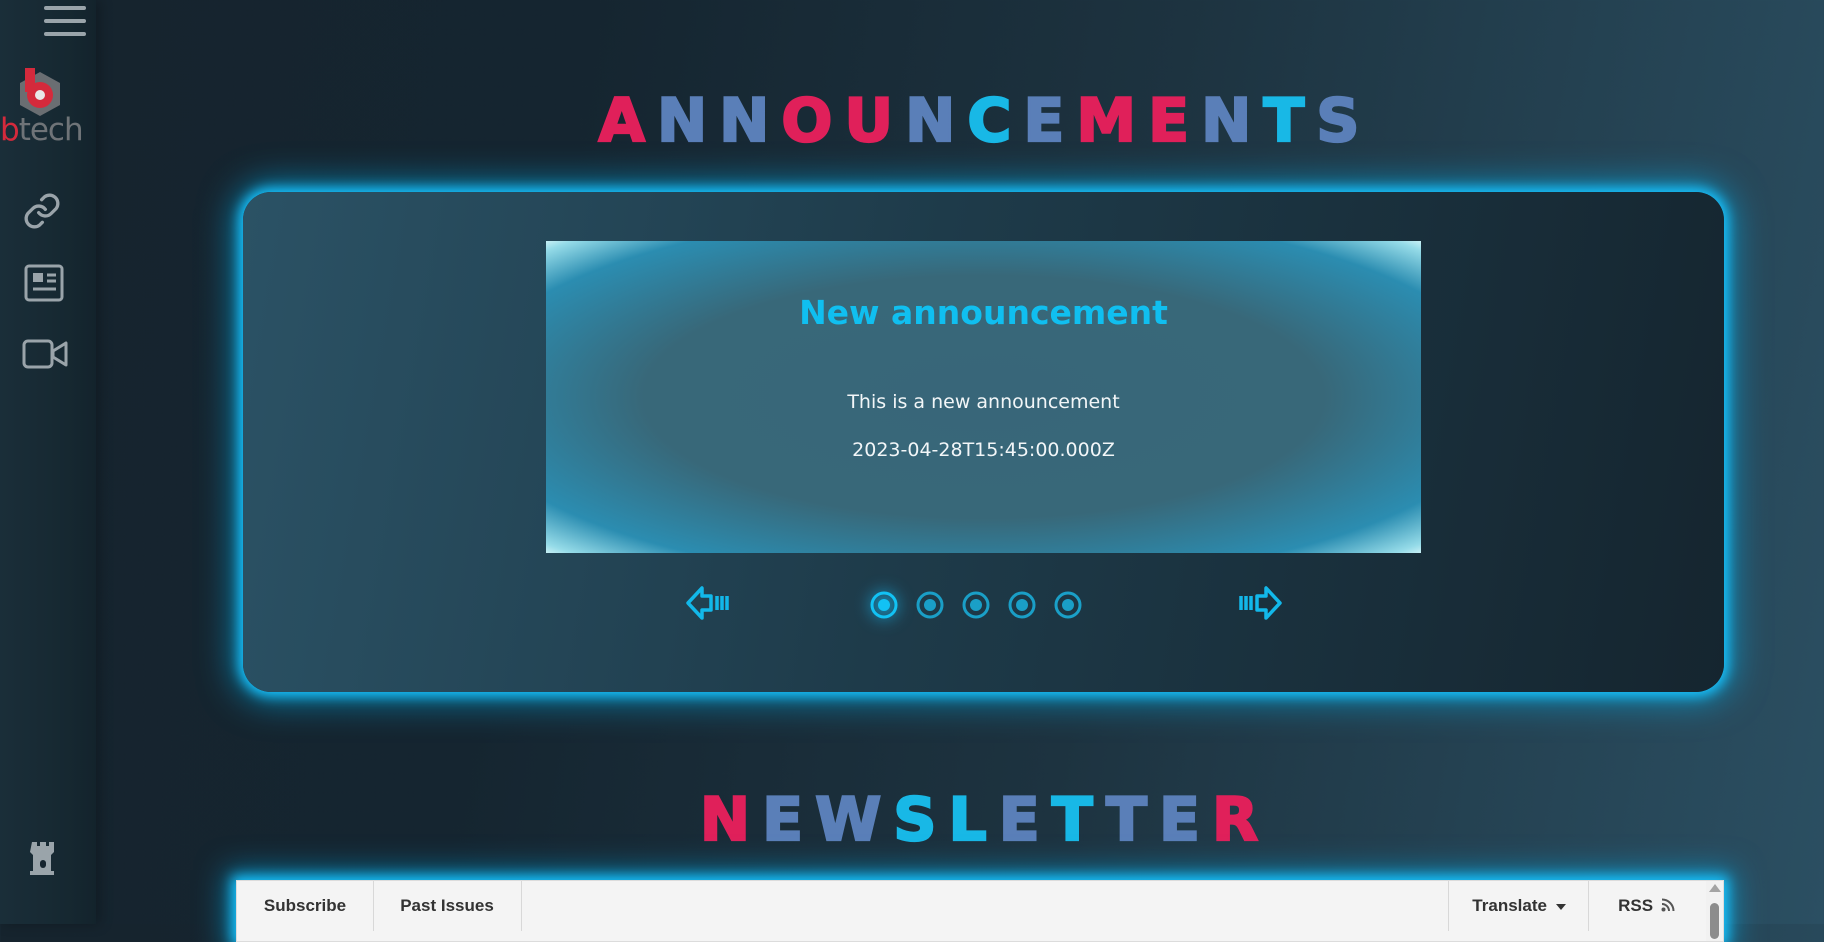  Describe the element at coordinates (1509, 905) in the screenshot. I see `translate-label: Translate` at that location.